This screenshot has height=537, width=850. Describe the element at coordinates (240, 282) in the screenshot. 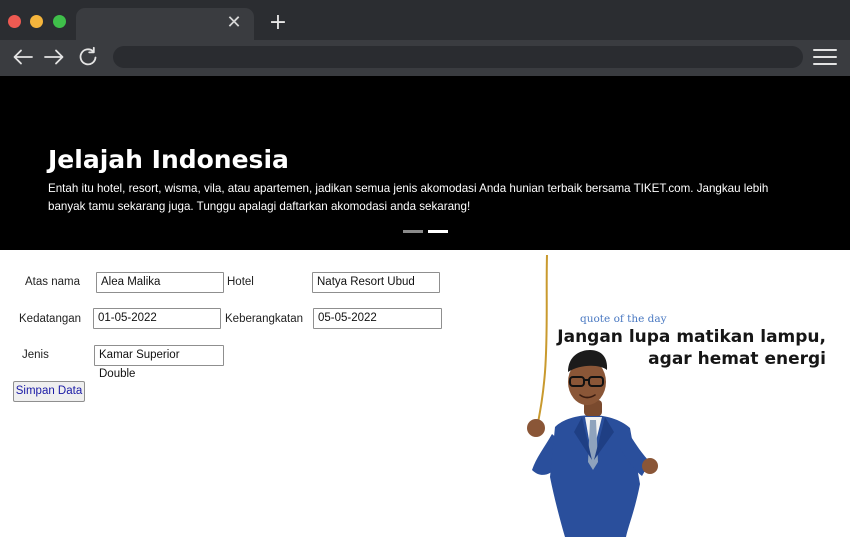

I see `hotel-label: Hotel` at that location.